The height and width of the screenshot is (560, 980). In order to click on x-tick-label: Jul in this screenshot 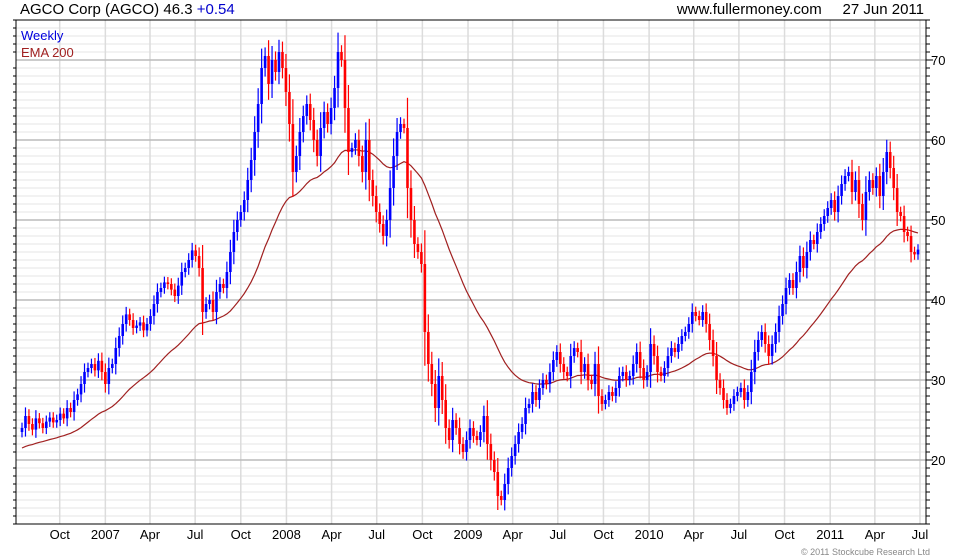, I will do `click(558, 534)`.